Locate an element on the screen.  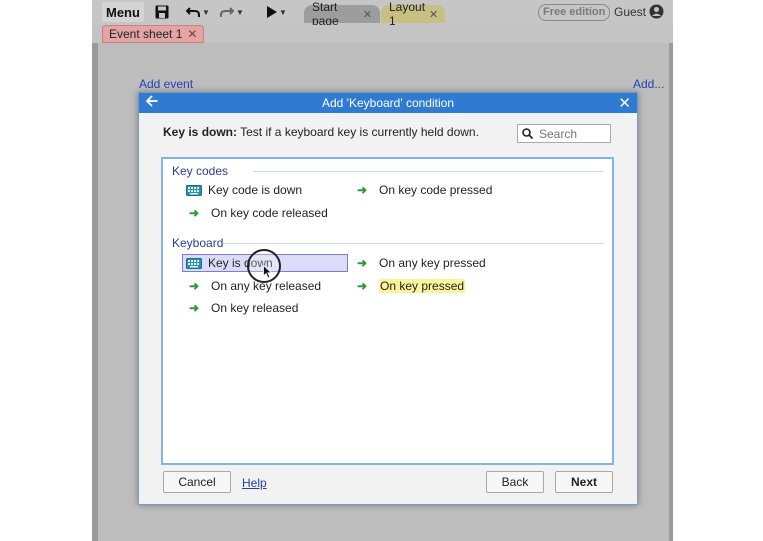
save-icon is located at coordinates (162, 12).